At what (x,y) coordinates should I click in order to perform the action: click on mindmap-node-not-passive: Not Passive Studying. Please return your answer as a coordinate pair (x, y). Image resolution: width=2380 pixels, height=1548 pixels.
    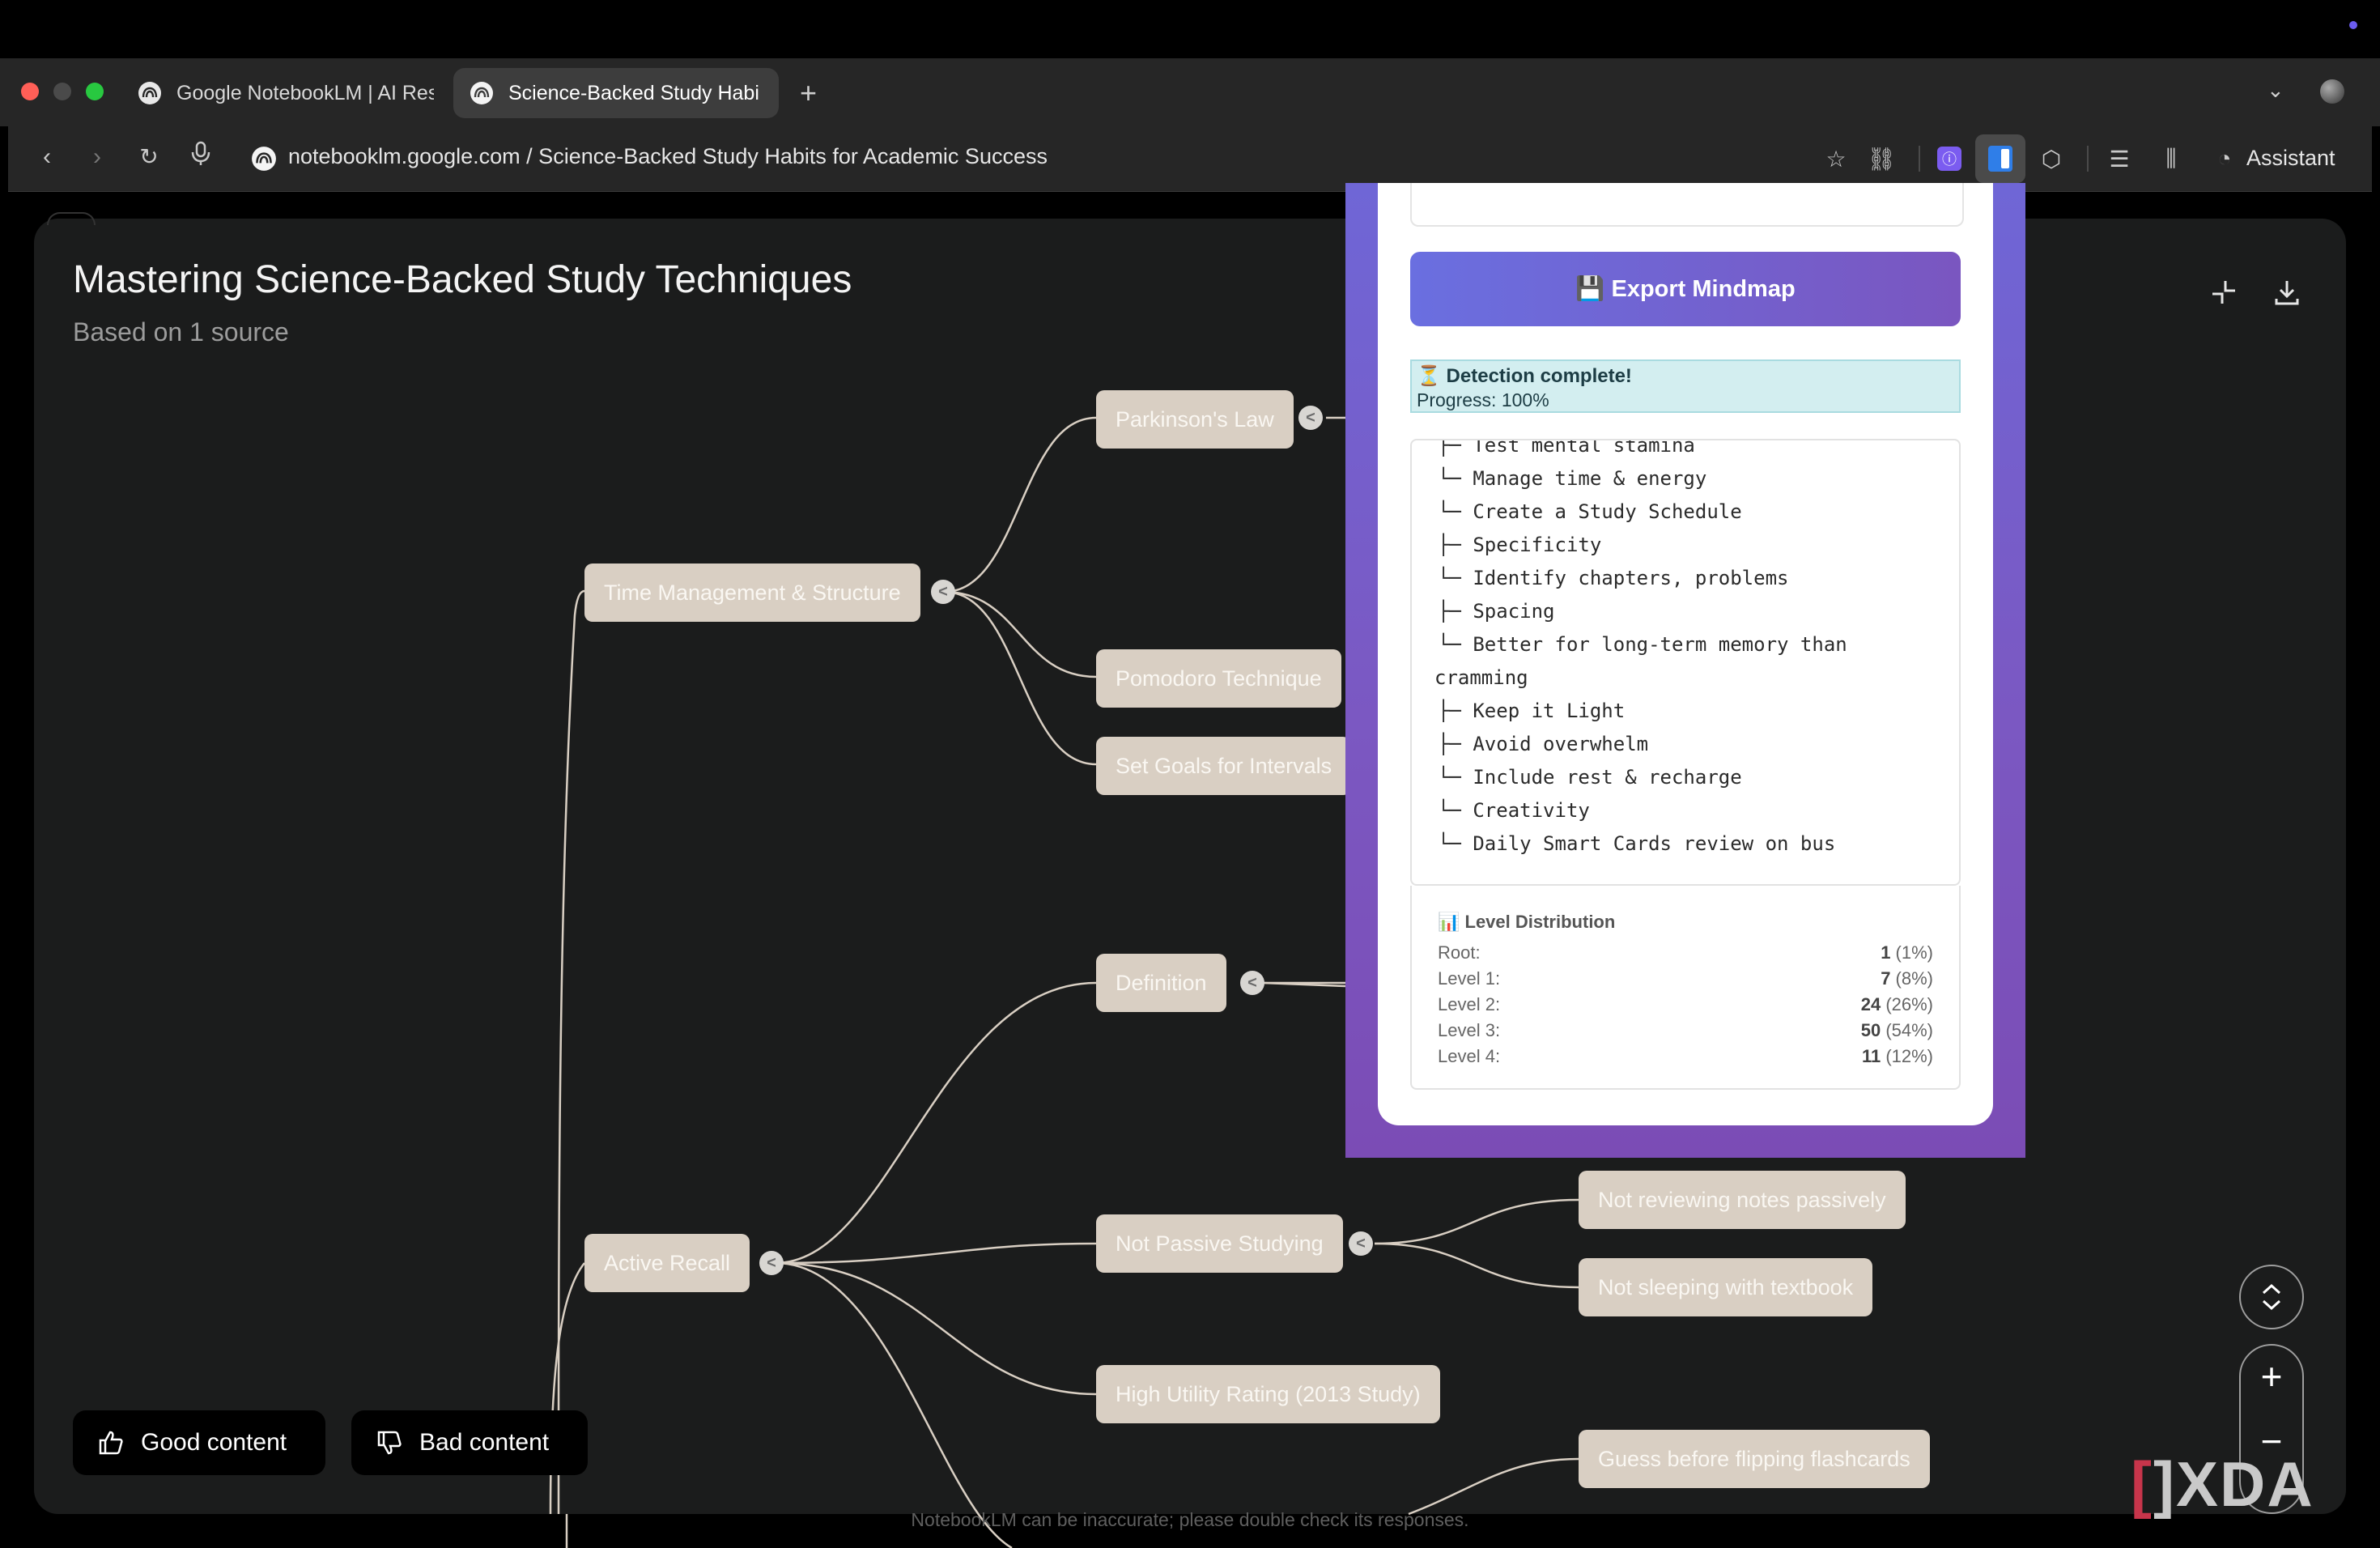
    Looking at the image, I should click on (1219, 1243).